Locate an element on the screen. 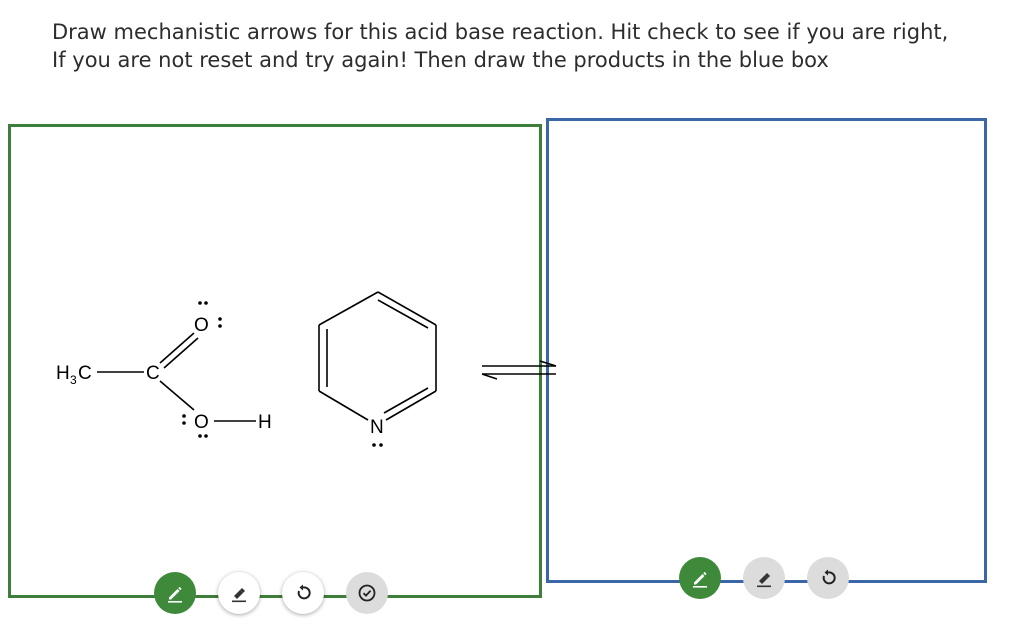 The image size is (1024, 640). left-pen-tool-button is located at coordinates (175, 593).